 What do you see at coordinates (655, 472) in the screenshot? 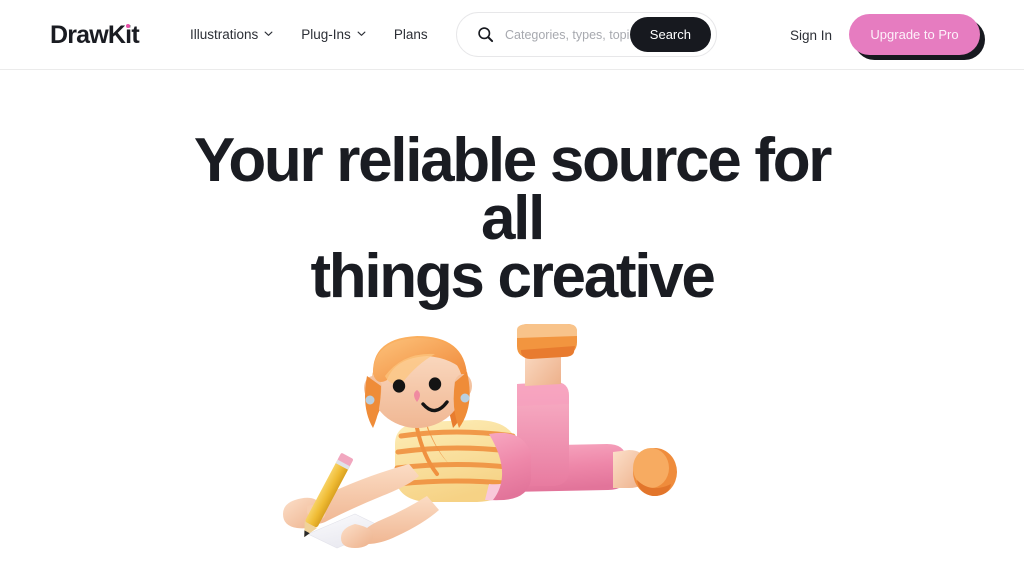
I see `right-shoe` at bounding box center [655, 472].